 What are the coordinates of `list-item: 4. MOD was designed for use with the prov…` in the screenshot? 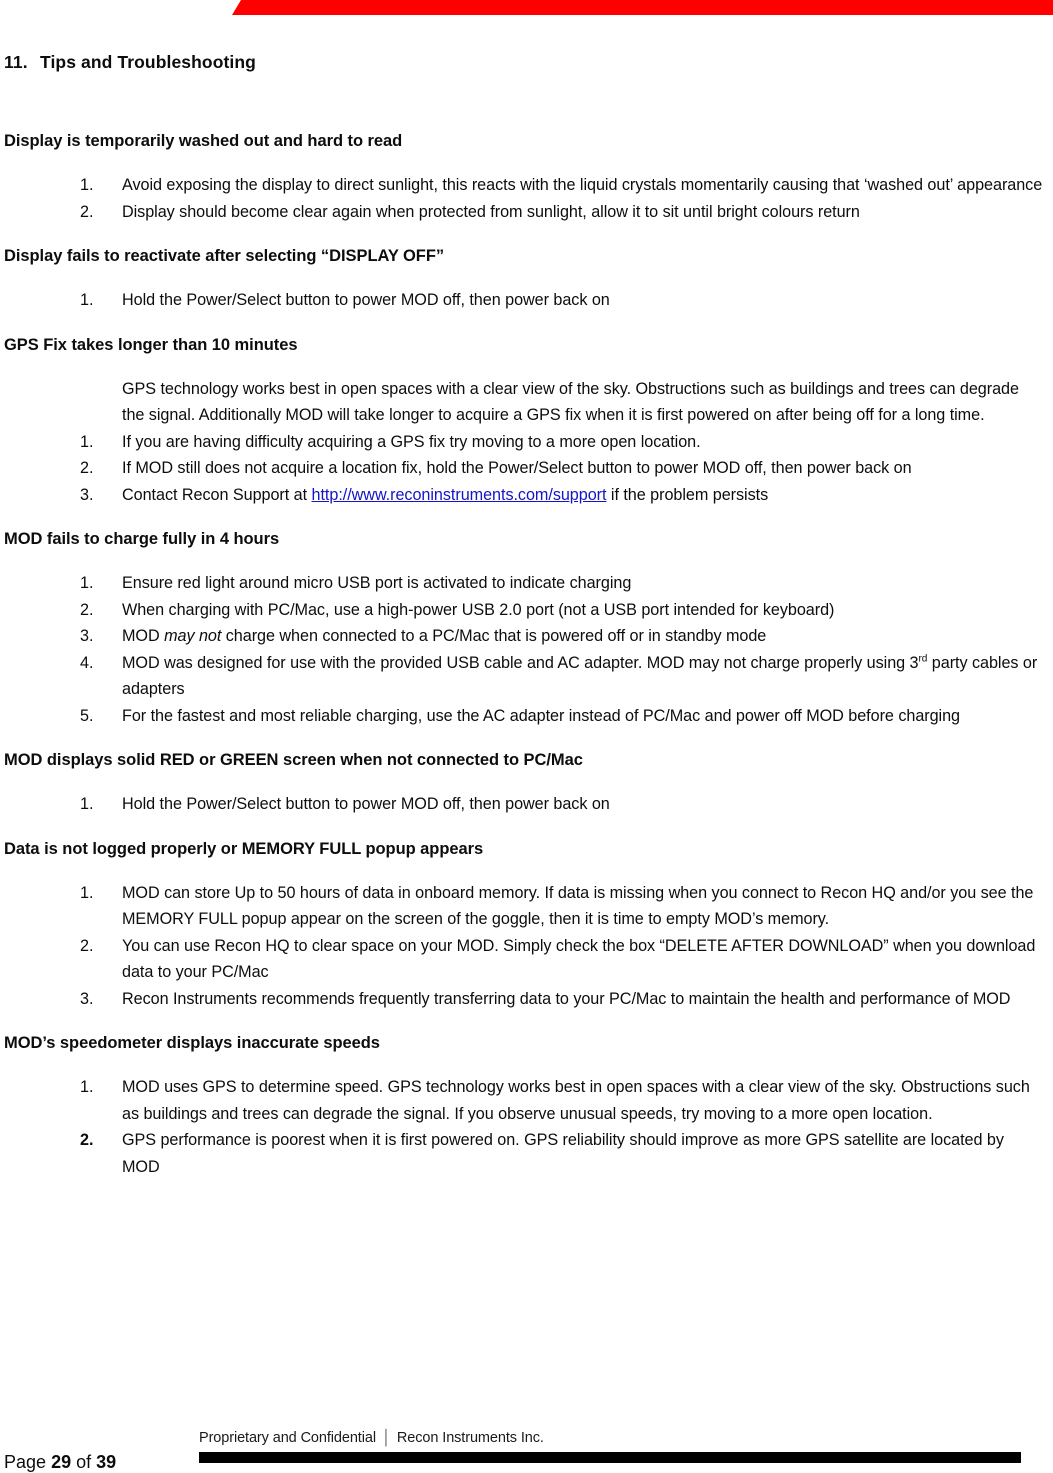 It's located at (524, 676).